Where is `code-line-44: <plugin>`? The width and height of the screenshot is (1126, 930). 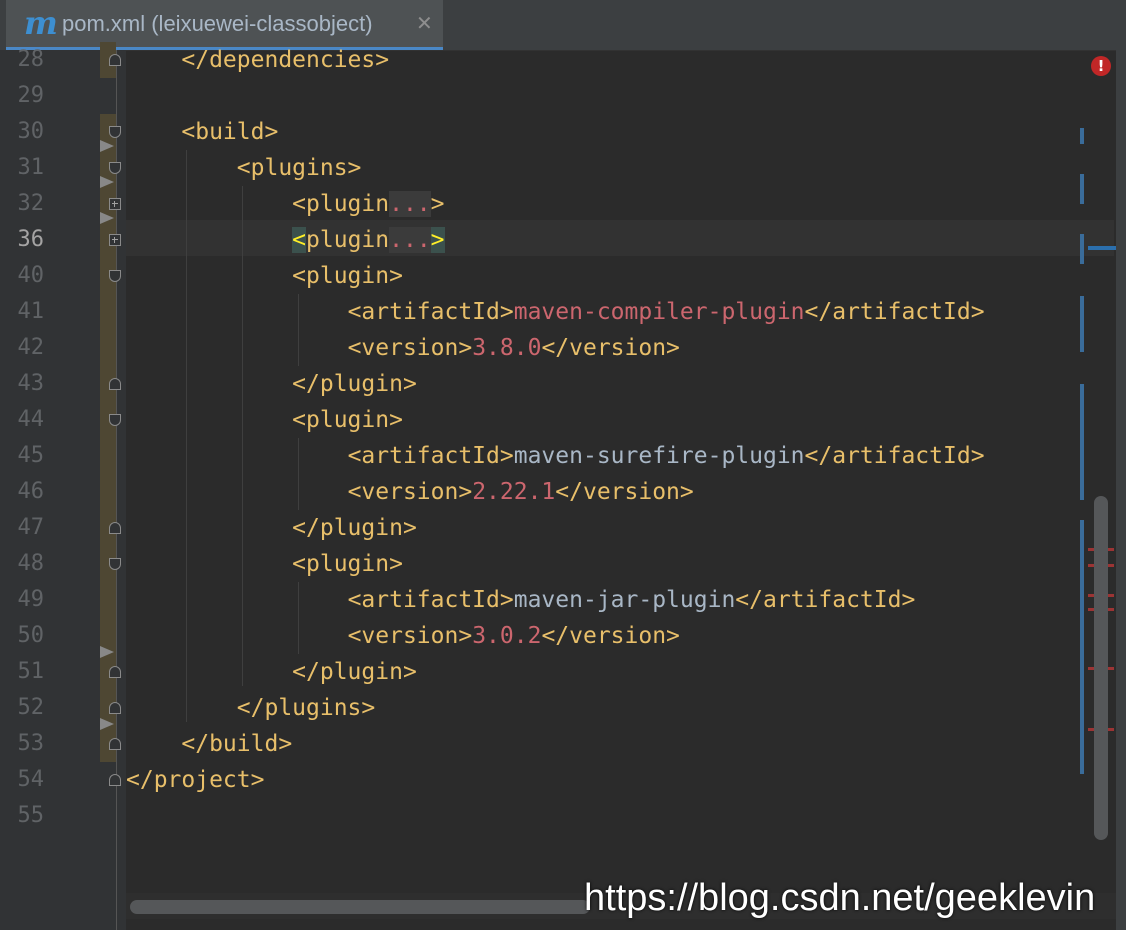 code-line-44: <plugin> is located at coordinates (264, 420).